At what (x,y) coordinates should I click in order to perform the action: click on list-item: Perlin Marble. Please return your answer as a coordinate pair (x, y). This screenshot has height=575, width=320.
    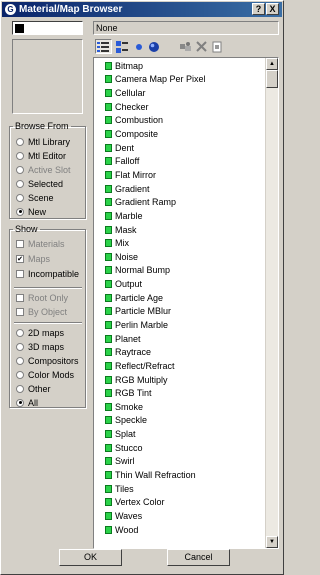
    Looking at the image, I should click on (180, 325).